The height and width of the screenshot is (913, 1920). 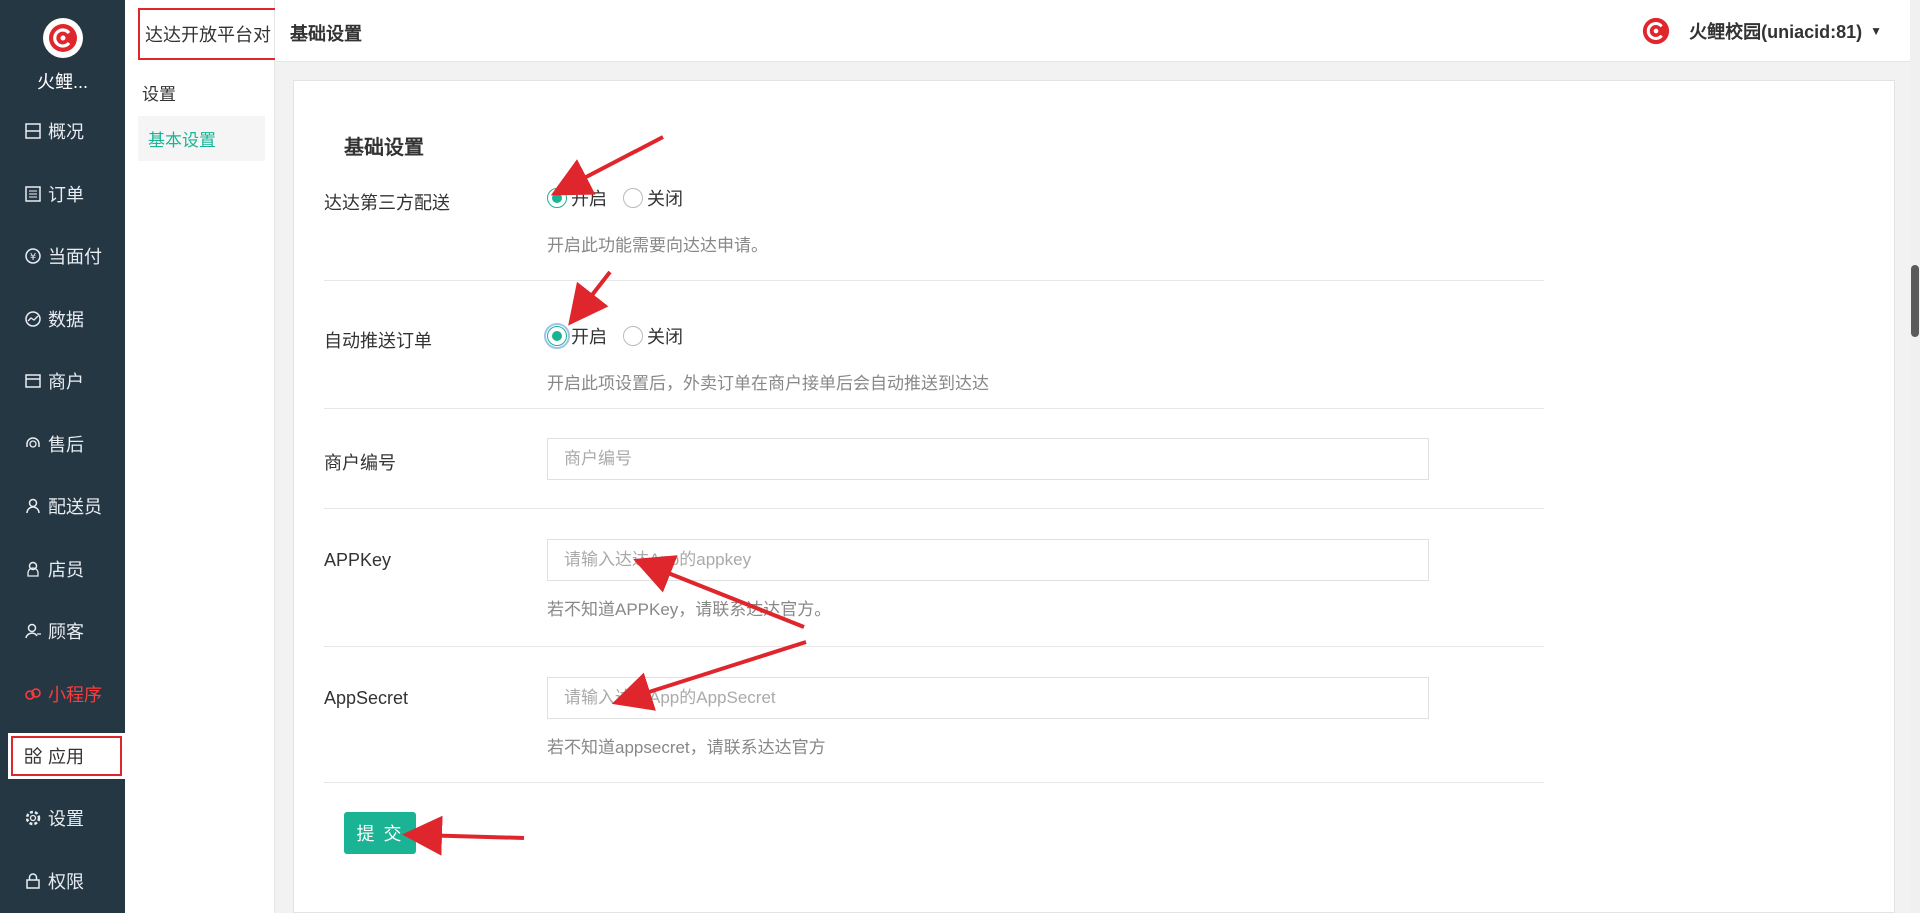 What do you see at coordinates (988, 698) in the screenshot?
I see `app-secret-input` at bounding box center [988, 698].